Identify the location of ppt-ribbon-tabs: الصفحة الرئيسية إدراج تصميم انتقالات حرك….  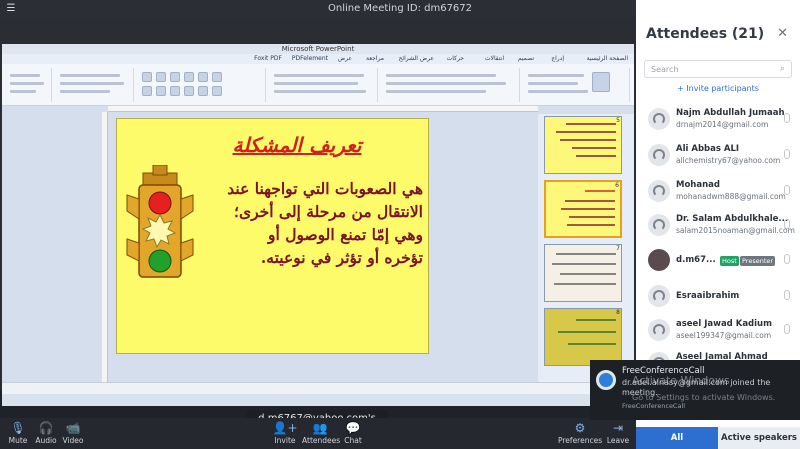
(318, 59).